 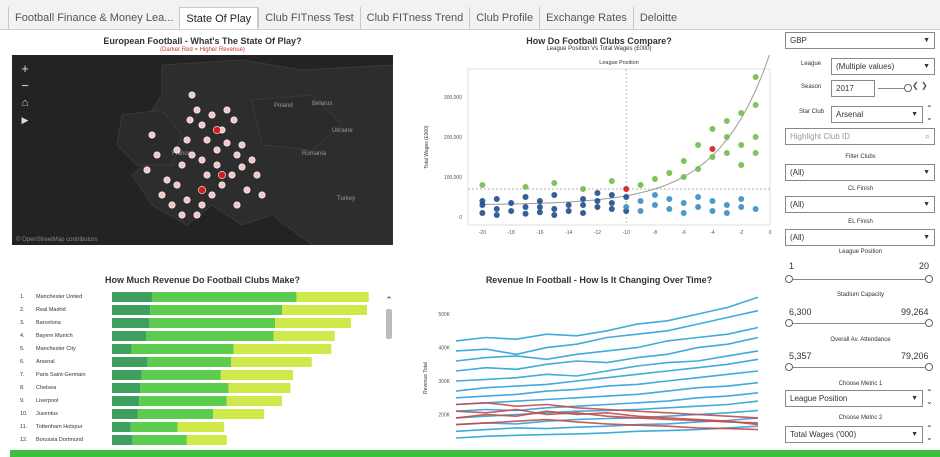 What do you see at coordinates (789, 323) in the screenshot?
I see `stadium-capacity-min-knob` at bounding box center [789, 323].